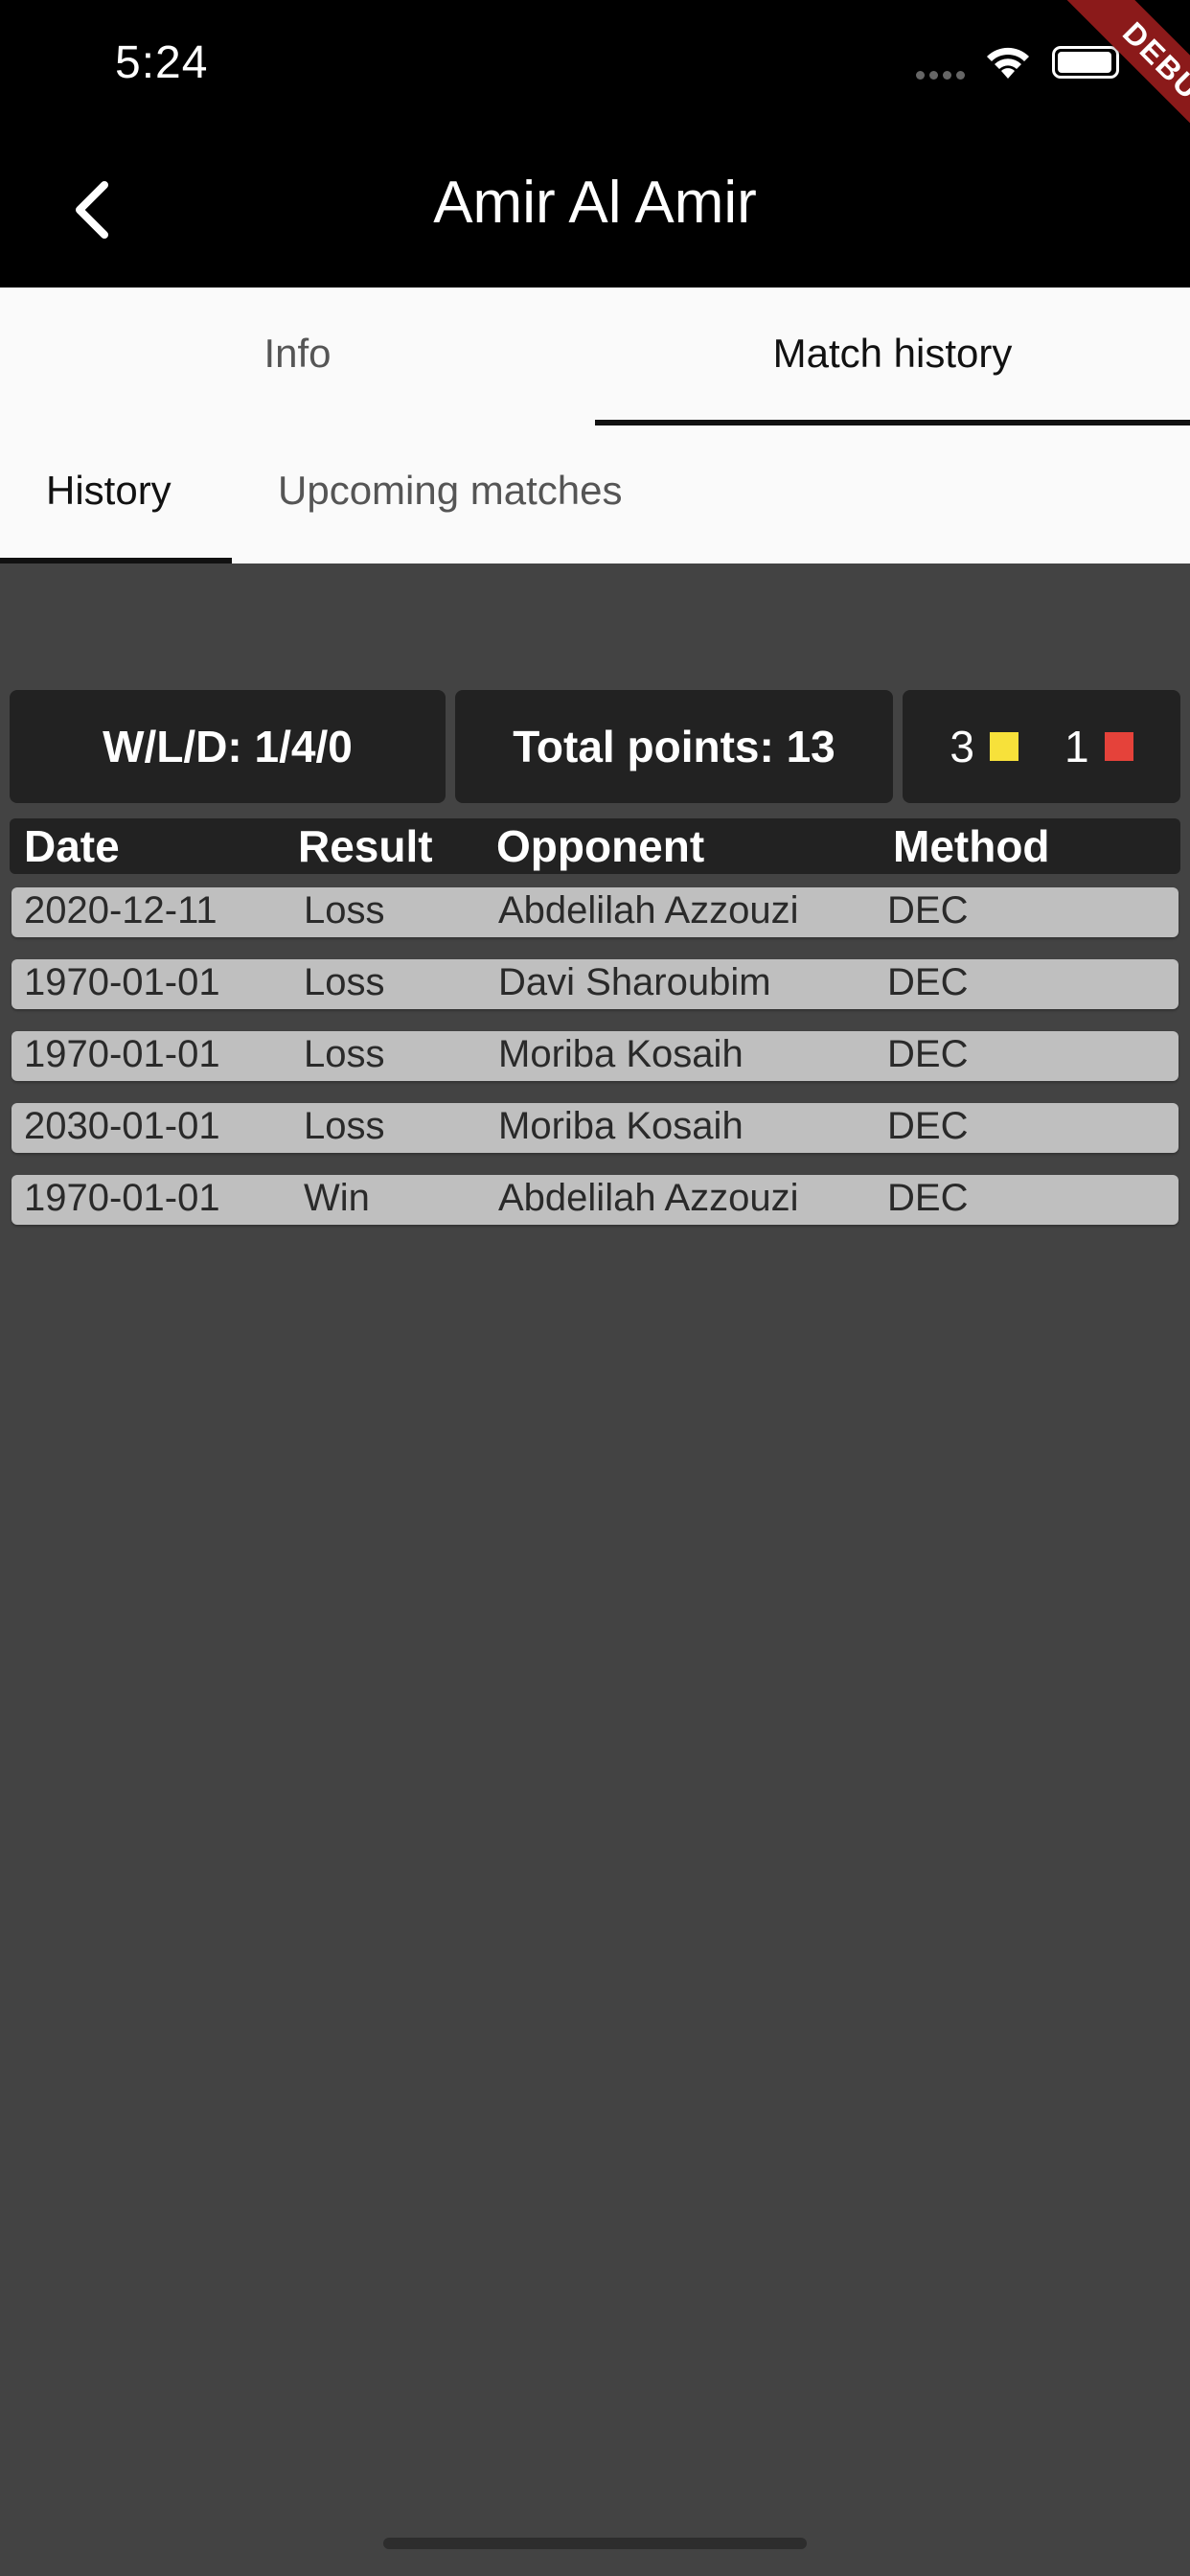 This screenshot has height=2576, width=1190. Describe the element at coordinates (941, 75) in the screenshot. I see `cellular-signal-icon` at that location.